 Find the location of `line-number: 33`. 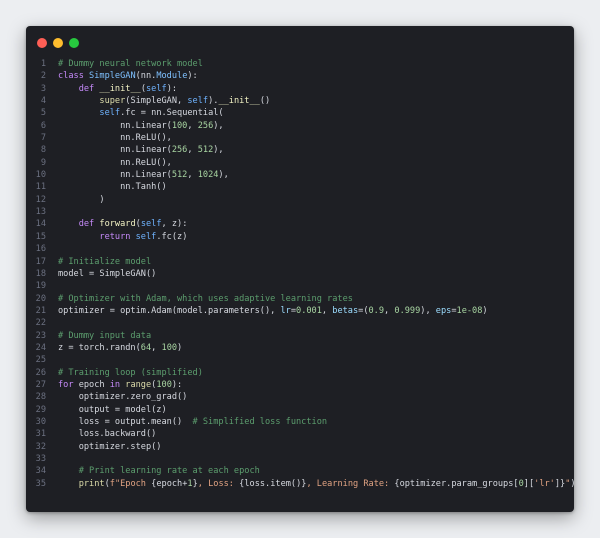

line-number: 33 is located at coordinates (40, 459).